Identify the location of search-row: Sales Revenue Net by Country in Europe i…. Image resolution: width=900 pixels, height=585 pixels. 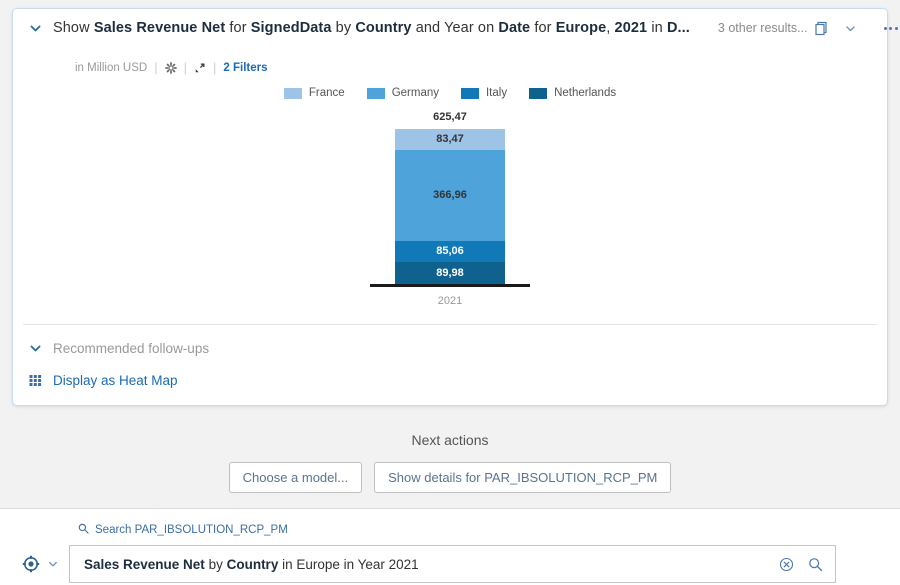
(450, 564).